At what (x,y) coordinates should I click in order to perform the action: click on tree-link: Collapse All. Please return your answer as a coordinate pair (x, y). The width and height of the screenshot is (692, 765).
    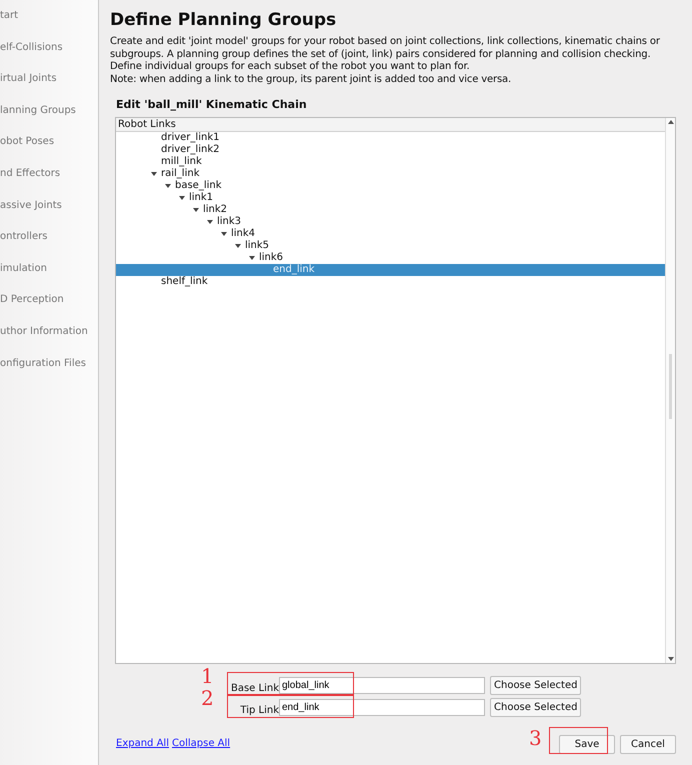
    Looking at the image, I should click on (201, 743).